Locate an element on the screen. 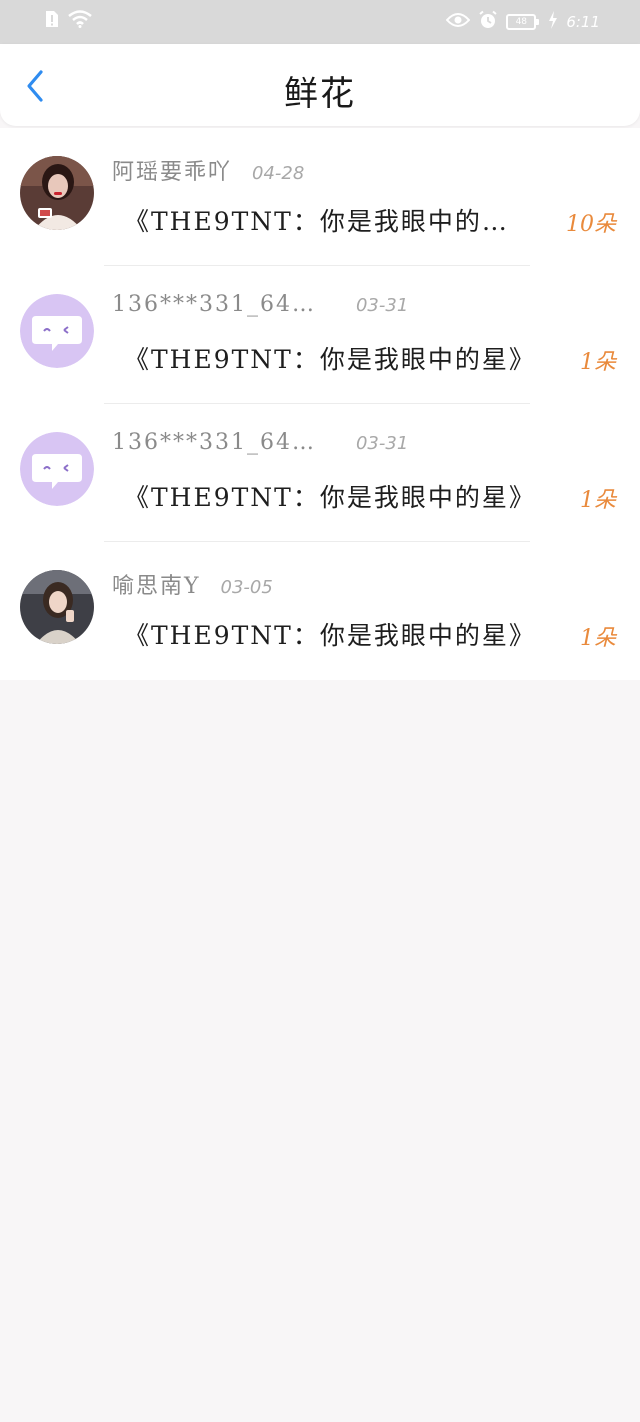 The image size is (640, 1422). list-item: 阿瑶要乖吖 04-28 《THE9TNT：你是我眼中的… 10朵 is located at coordinates (320, 197).